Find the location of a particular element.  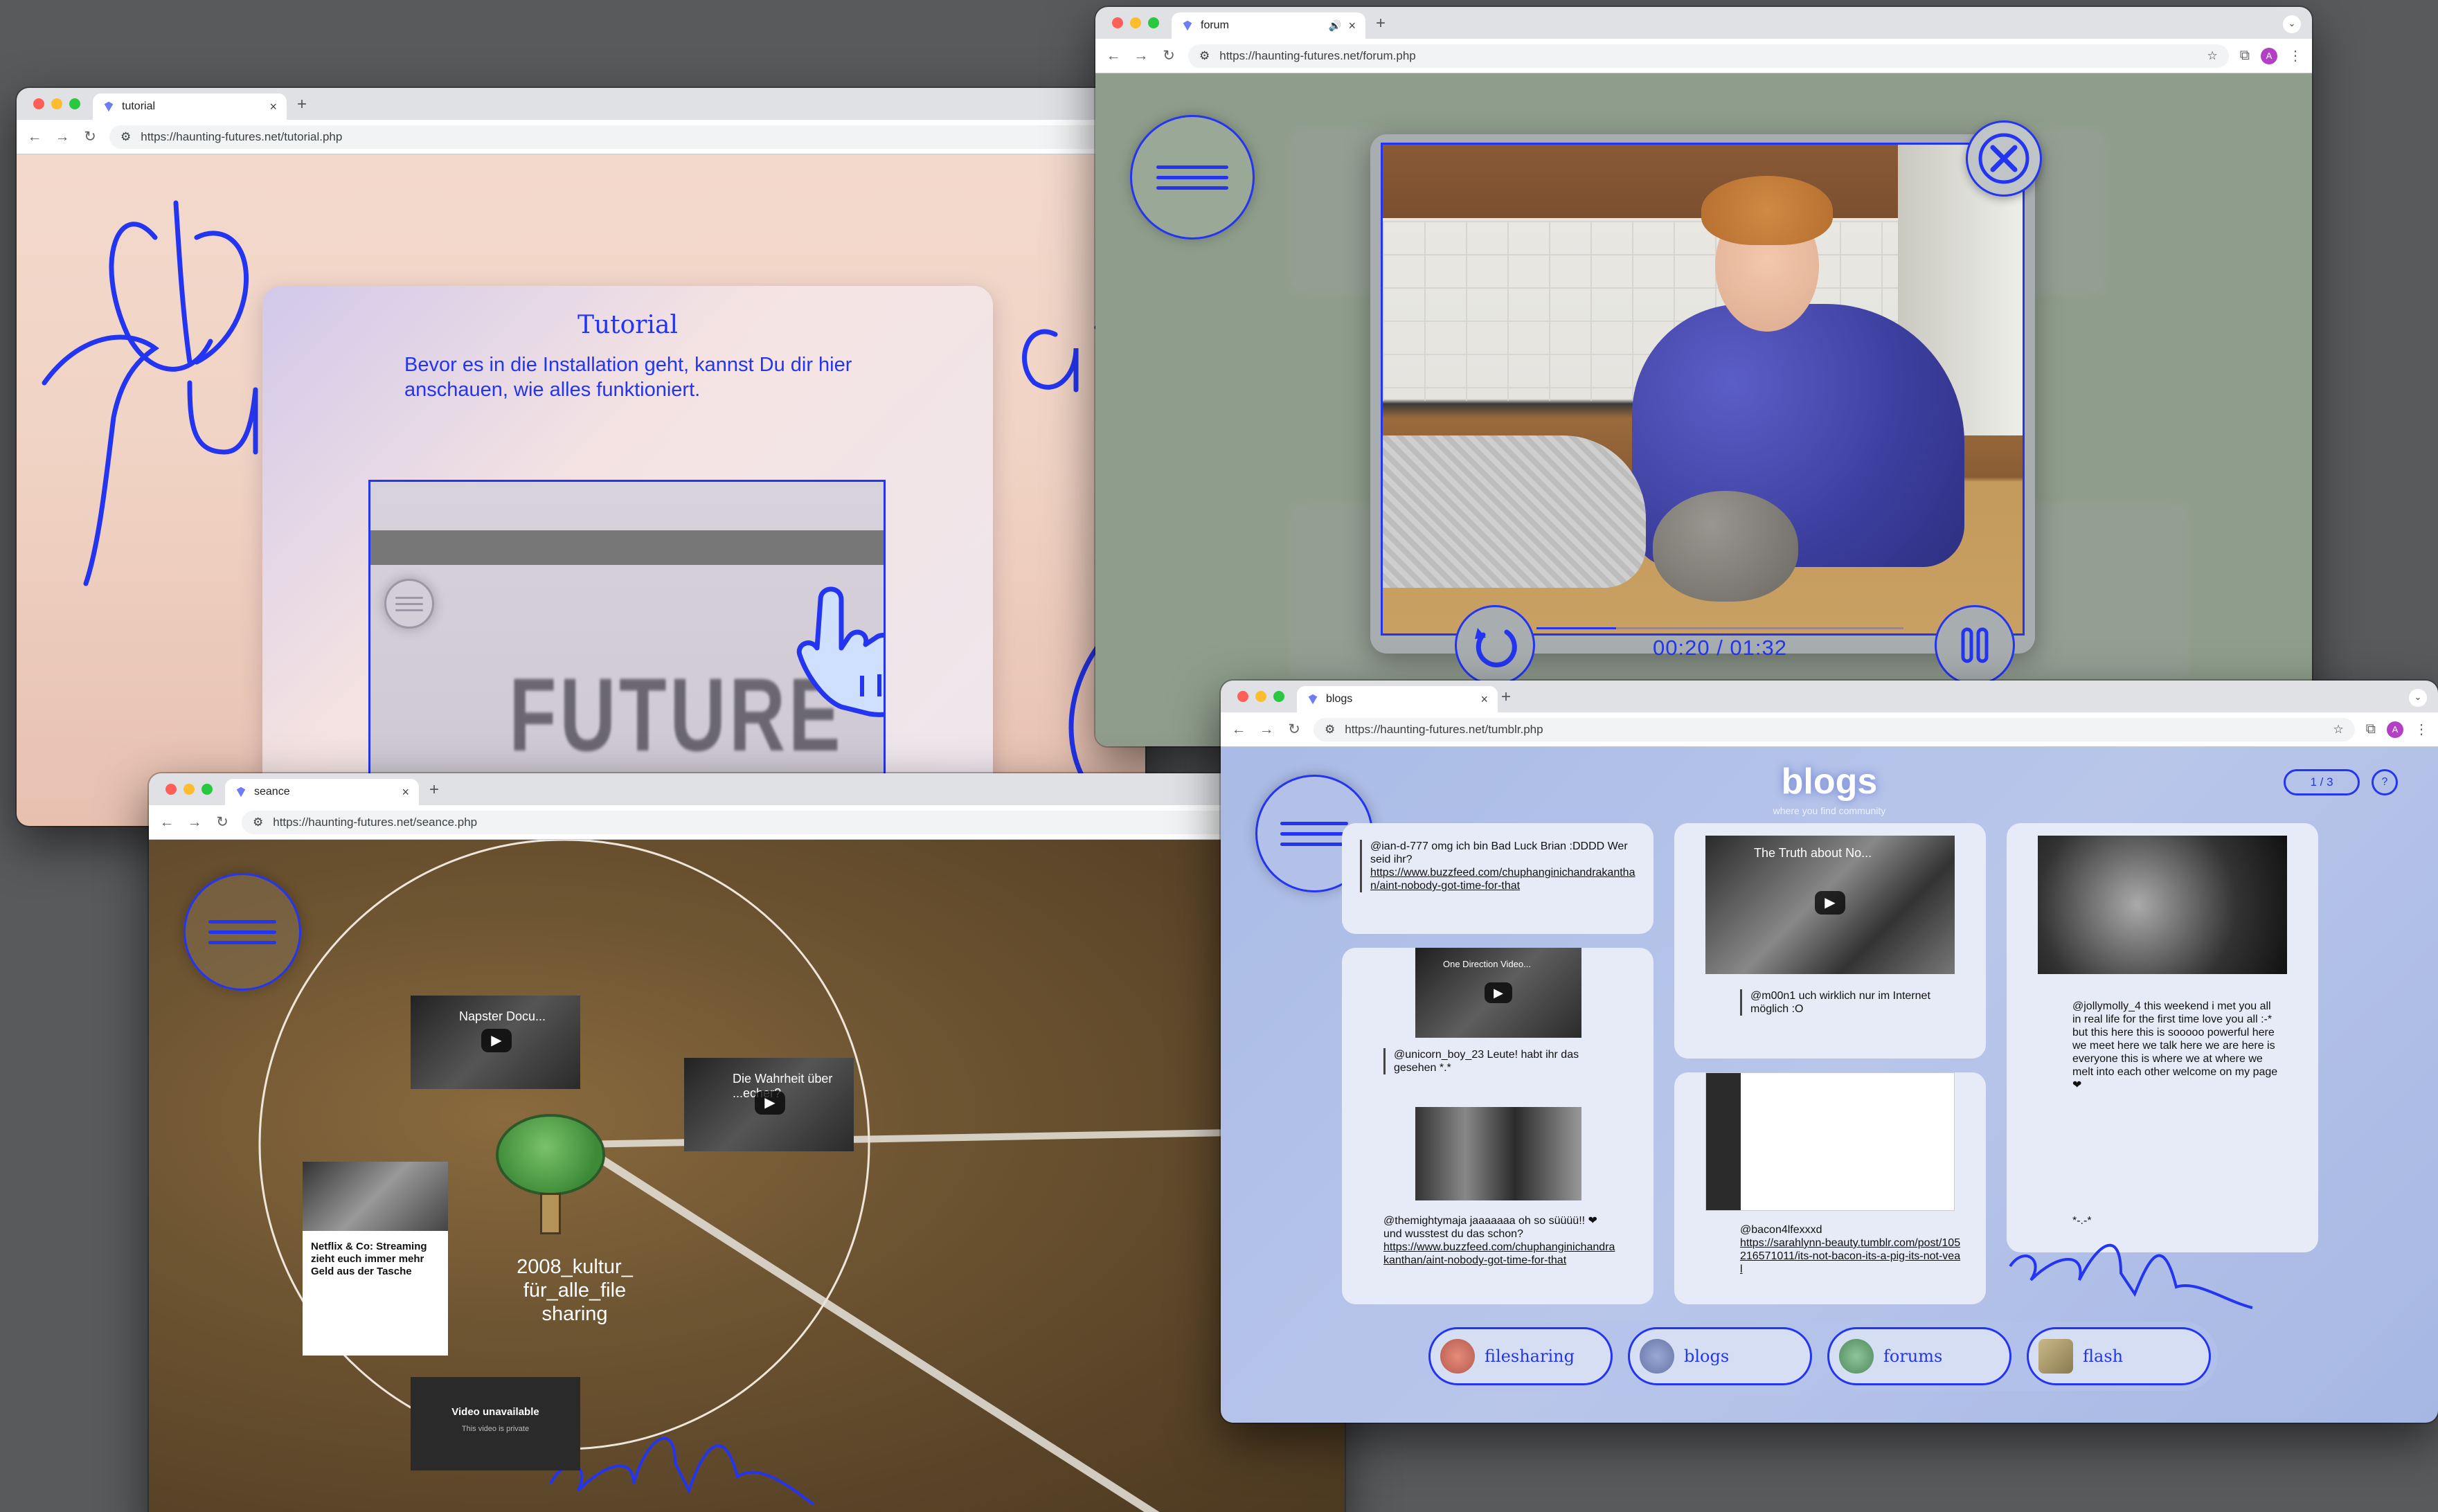

video-replay-button is located at coordinates (1495, 645).